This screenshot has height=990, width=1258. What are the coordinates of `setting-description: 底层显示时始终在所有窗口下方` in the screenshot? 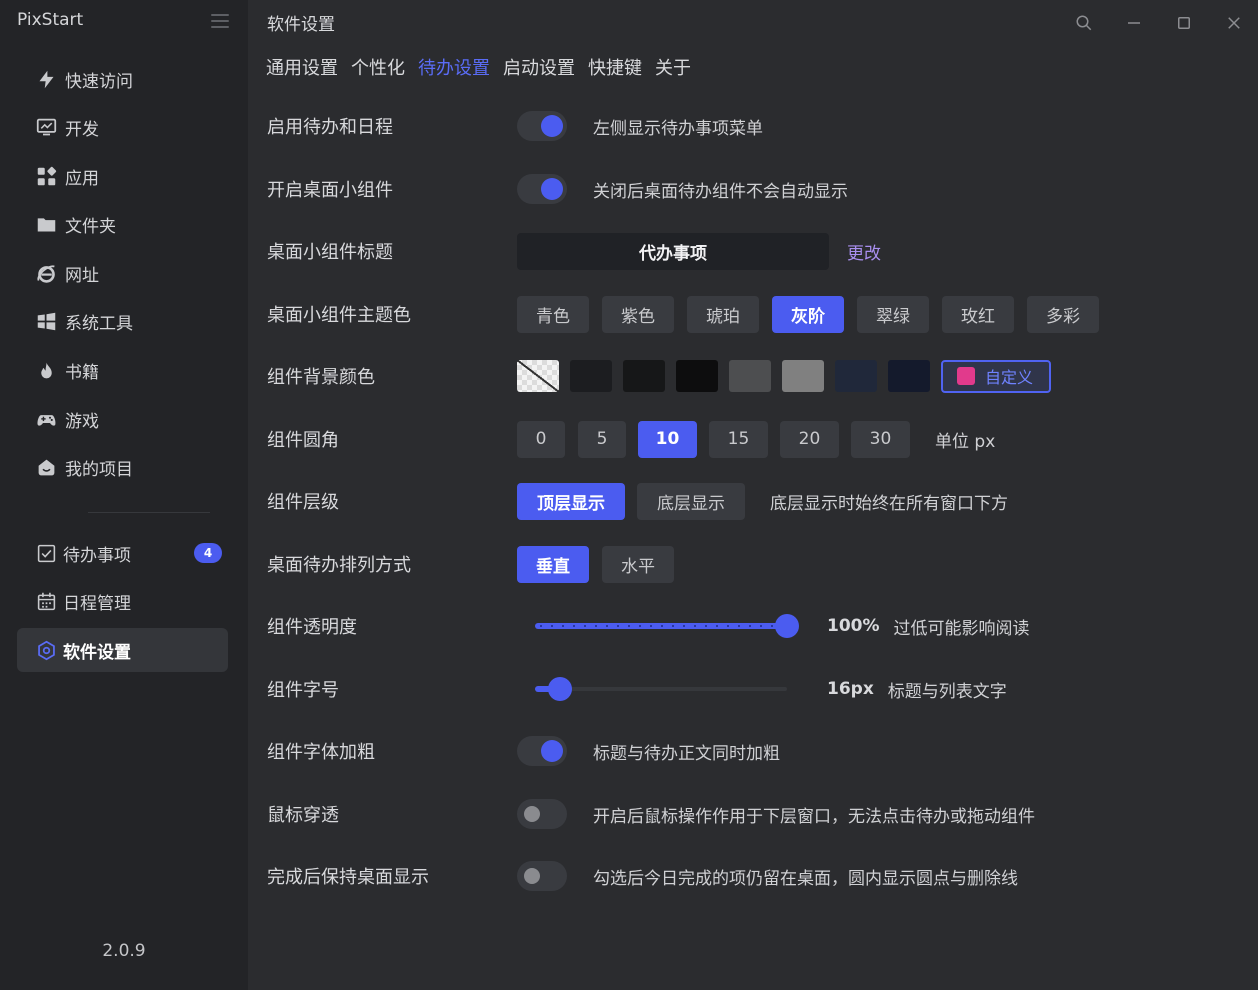 It's located at (889, 503).